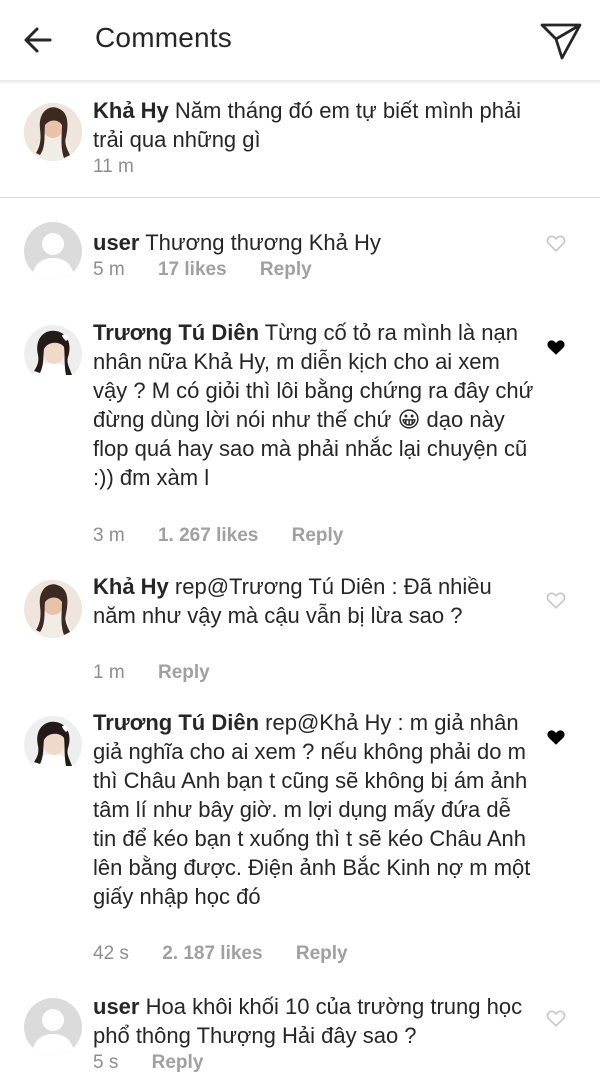 Image resolution: width=600 pixels, height=1092 pixels. What do you see at coordinates (106, 1062) in the screenshot?
I see `comment-time: 5 s` at bounding box center [106, 1062].